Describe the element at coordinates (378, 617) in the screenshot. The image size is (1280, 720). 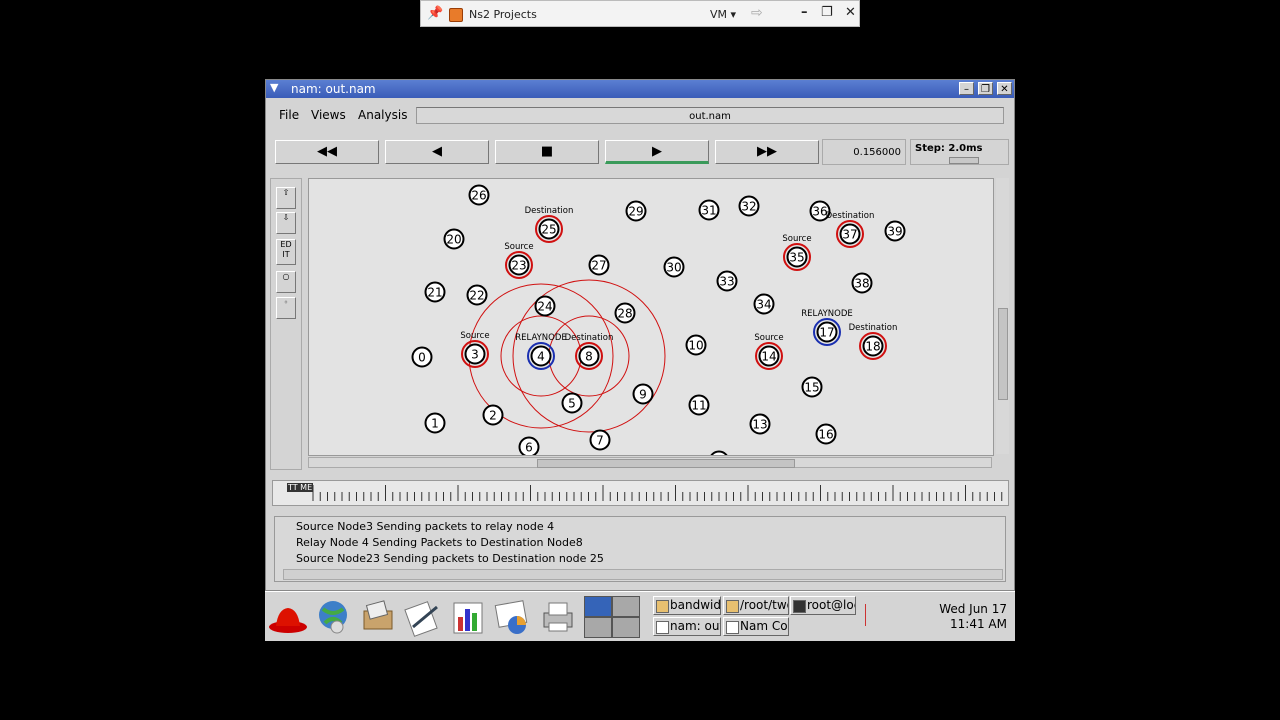
I see `mail-icon` at that location.